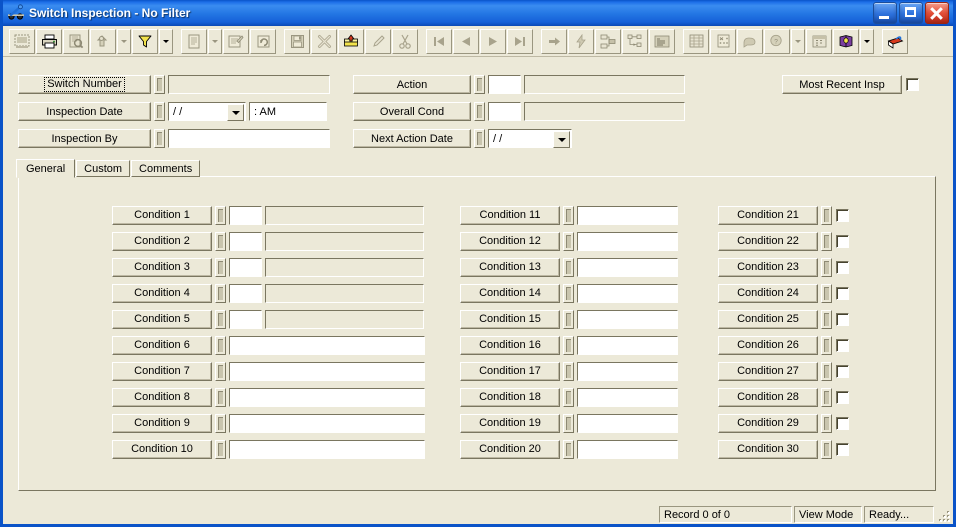  I want to click on condition-23-spinner, so click(826, 267).